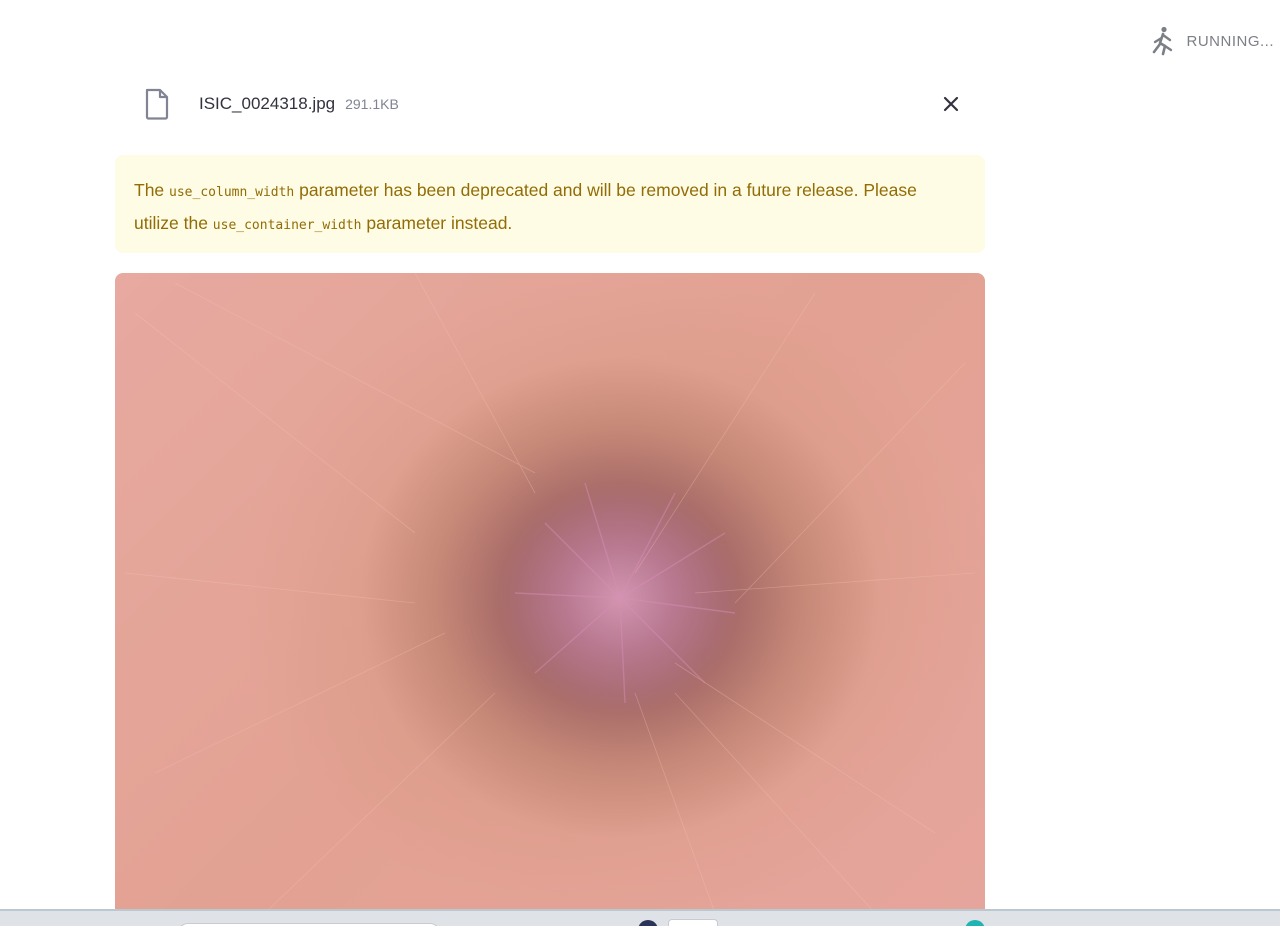 The image size is (1280, 926). Describe the element at coordinates (550, 104) in the screenshot. I see `uploaded-file-row: ISIC_0024318.jpg 291.1KB` at that location.